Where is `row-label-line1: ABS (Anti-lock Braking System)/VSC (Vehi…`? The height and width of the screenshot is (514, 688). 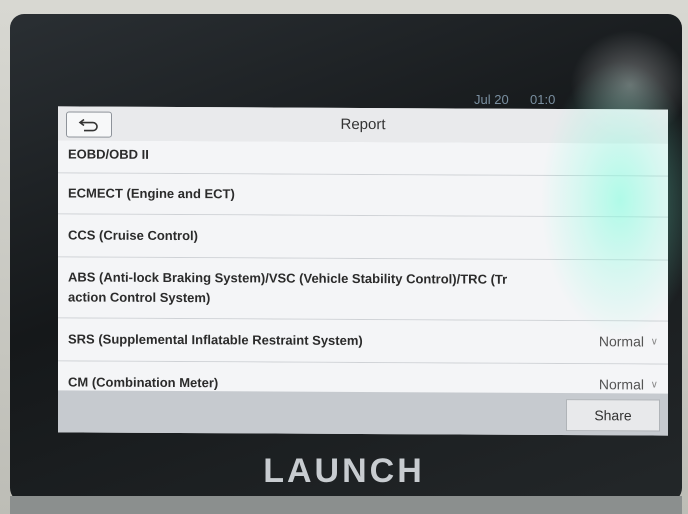
row-label-line1: ABS (Anti-lock Braking System)/VSC (Vehi… is located at coordinates (288, 278).